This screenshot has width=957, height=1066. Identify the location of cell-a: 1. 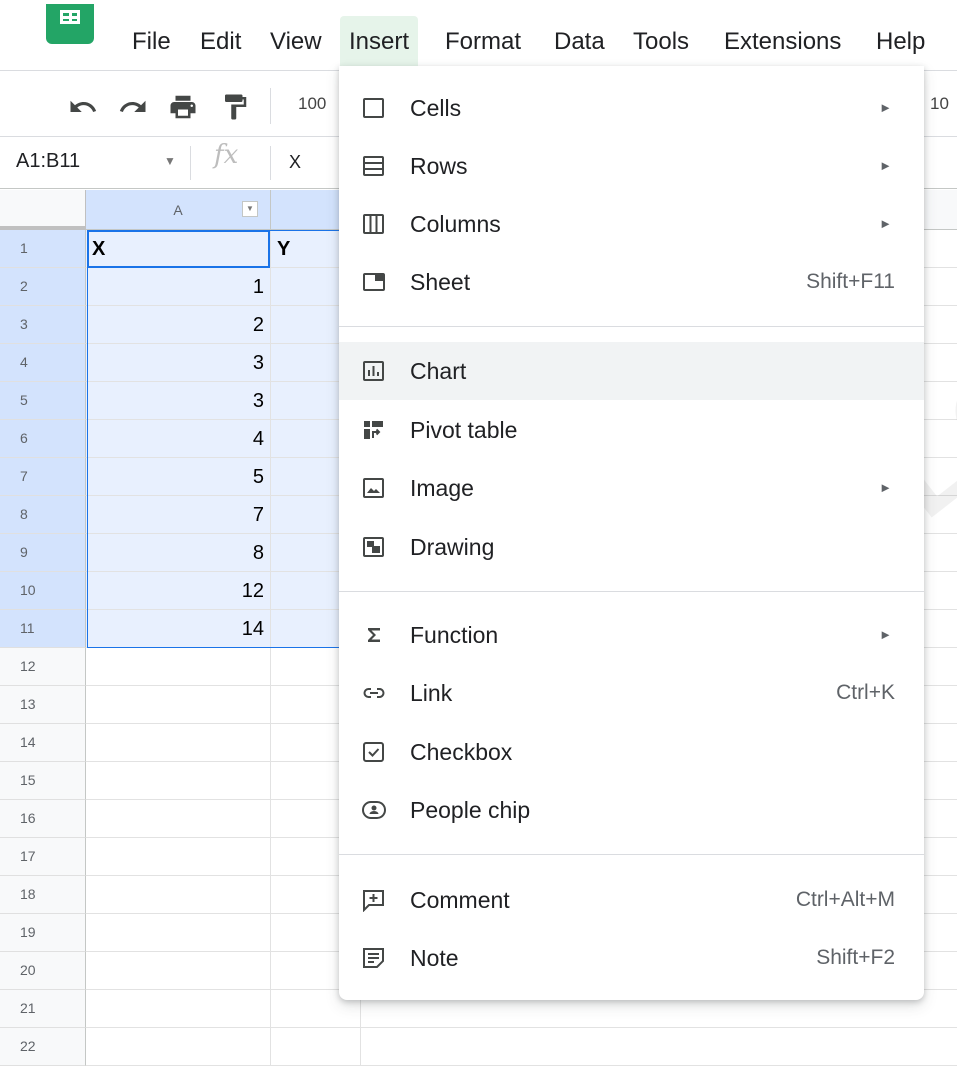
(178, 287).